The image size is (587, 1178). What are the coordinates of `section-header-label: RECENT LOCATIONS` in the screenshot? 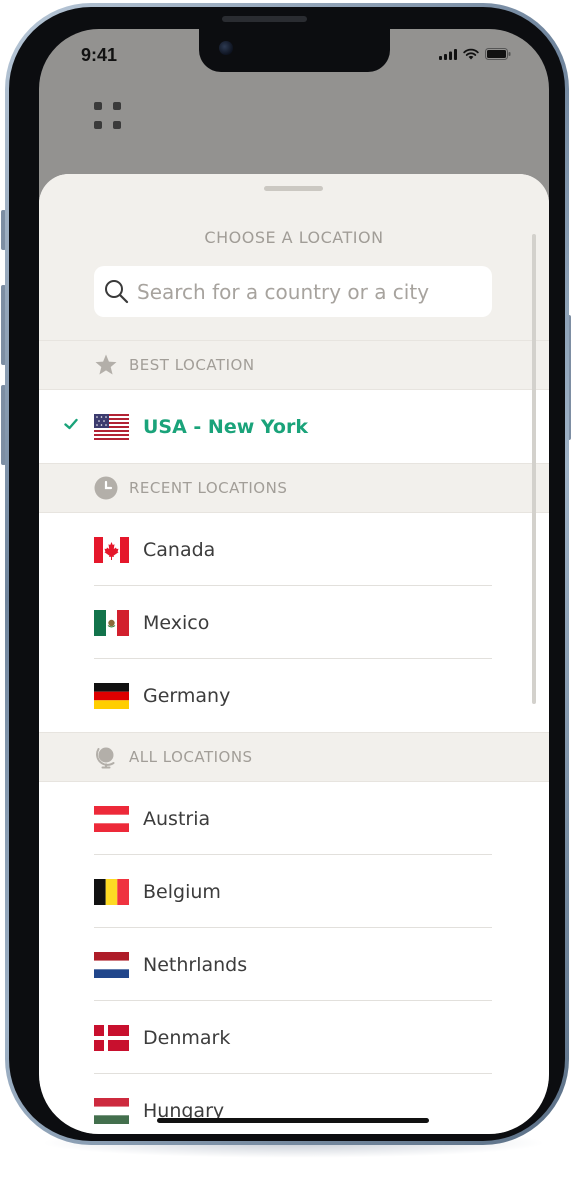 It's located at (208, 488).